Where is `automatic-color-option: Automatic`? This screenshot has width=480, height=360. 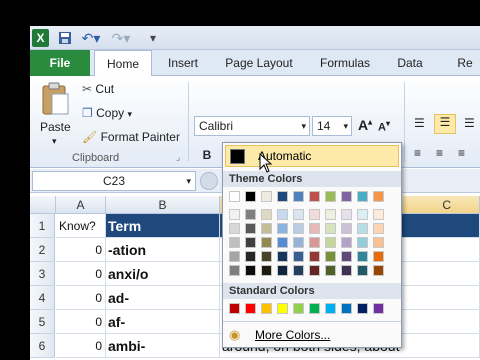 automatic-color-option: Automatic is located at coordinates (312, 156).